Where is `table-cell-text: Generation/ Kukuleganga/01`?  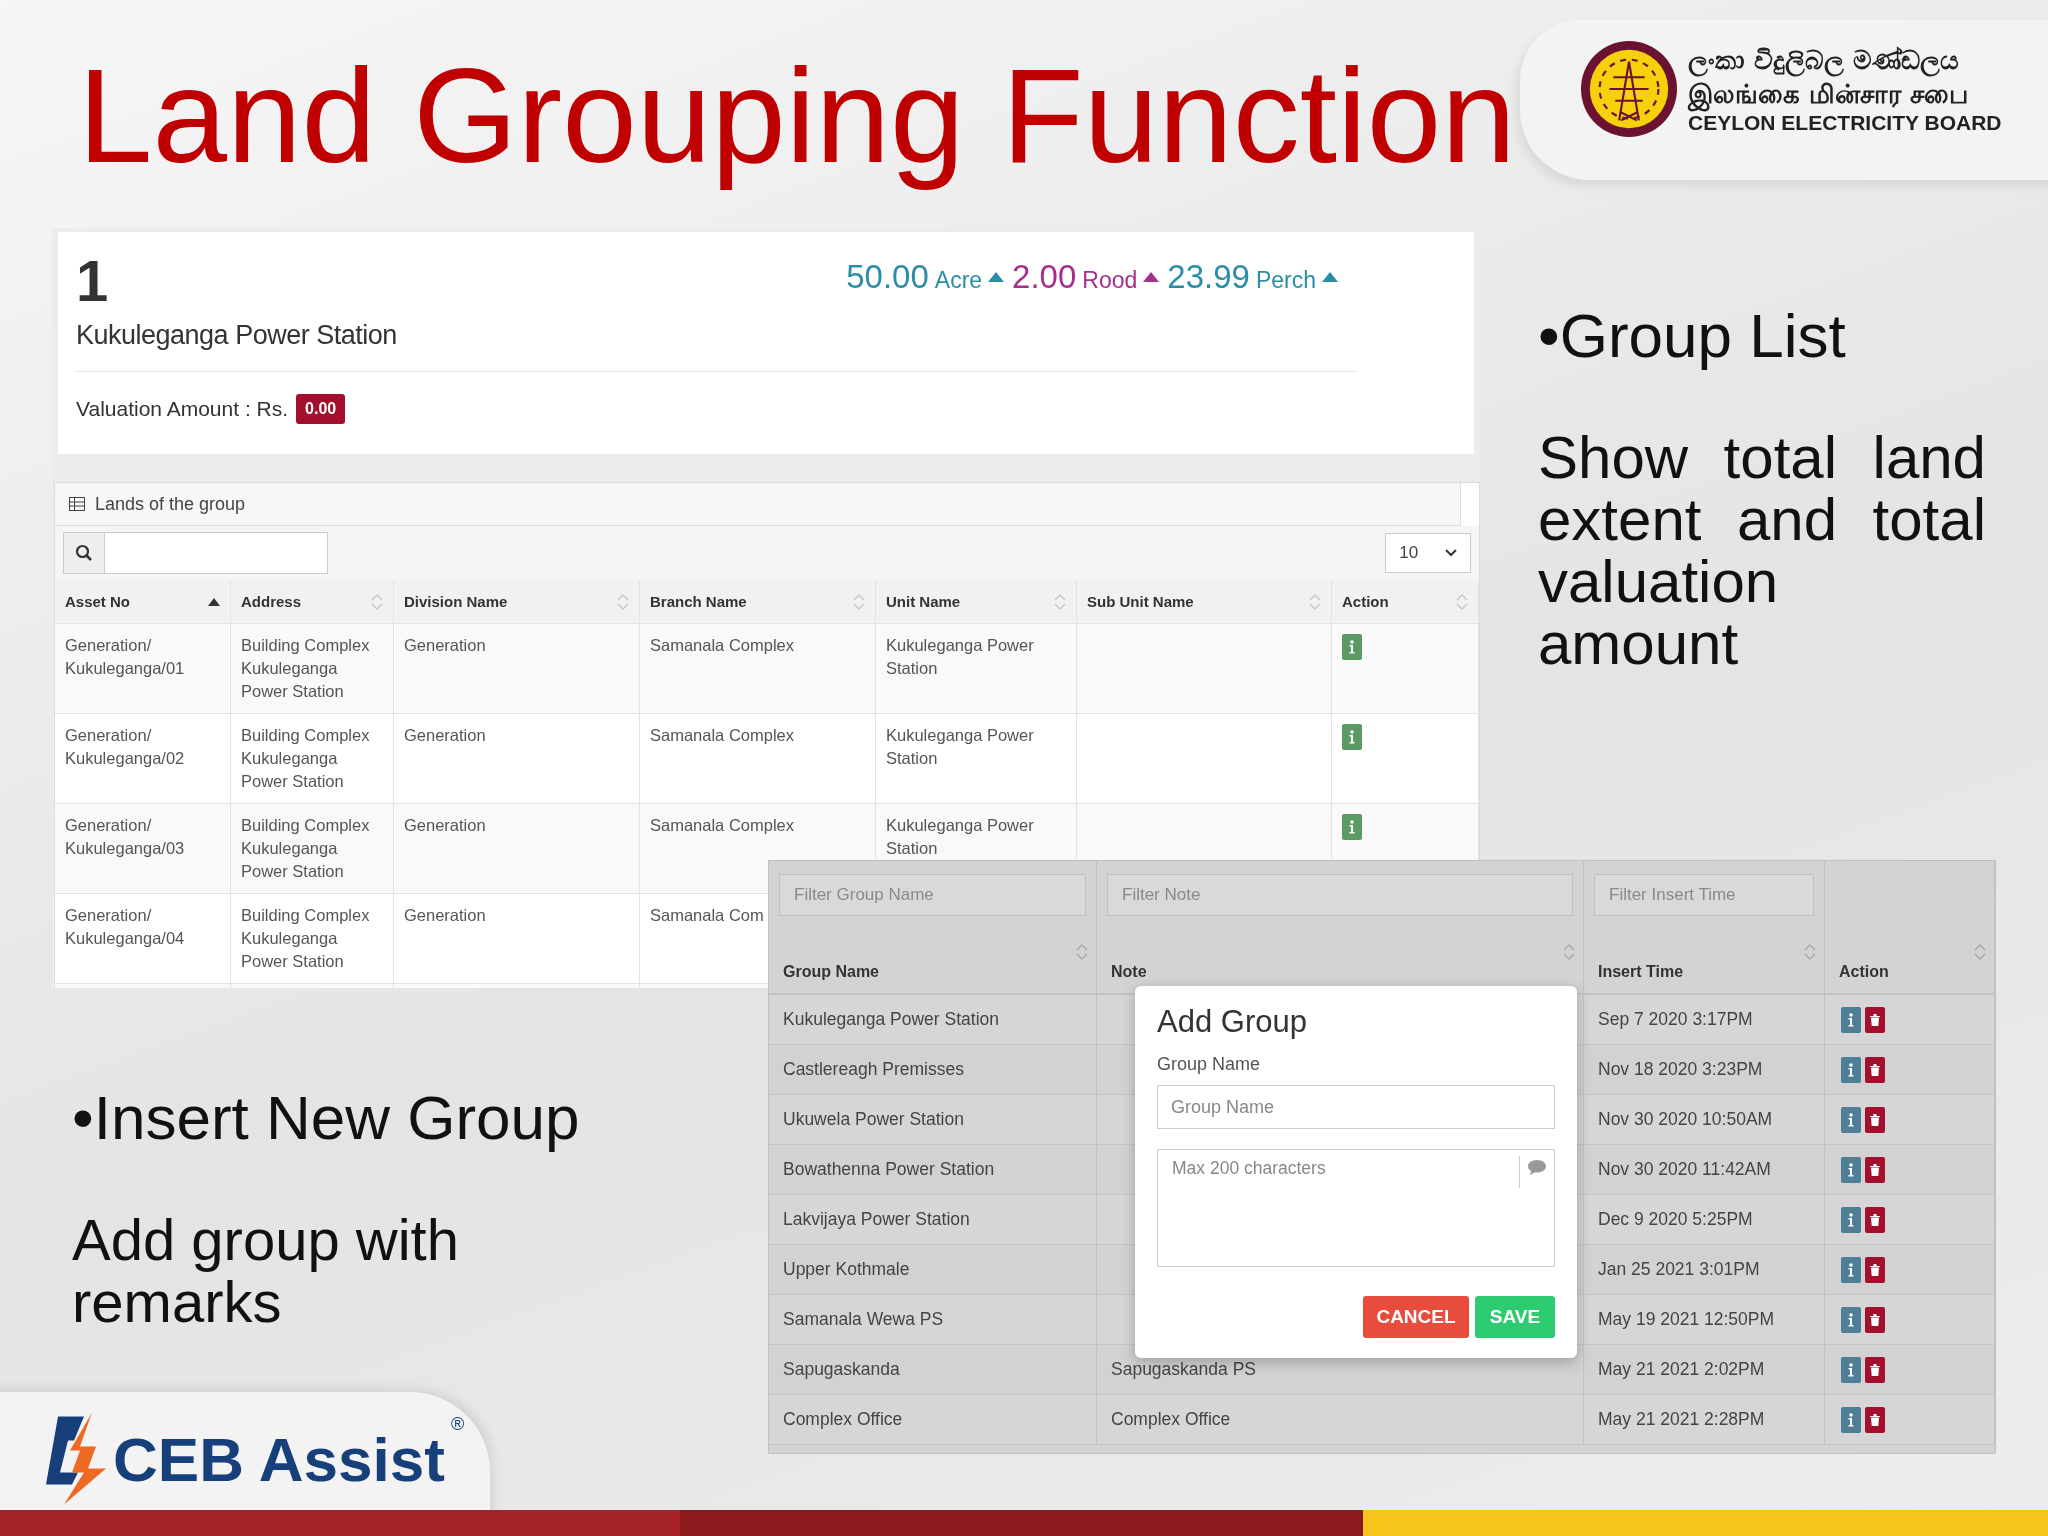
table-cell-text: Generation/ Kukuleganga/01 is located at coordinates (125, 657).